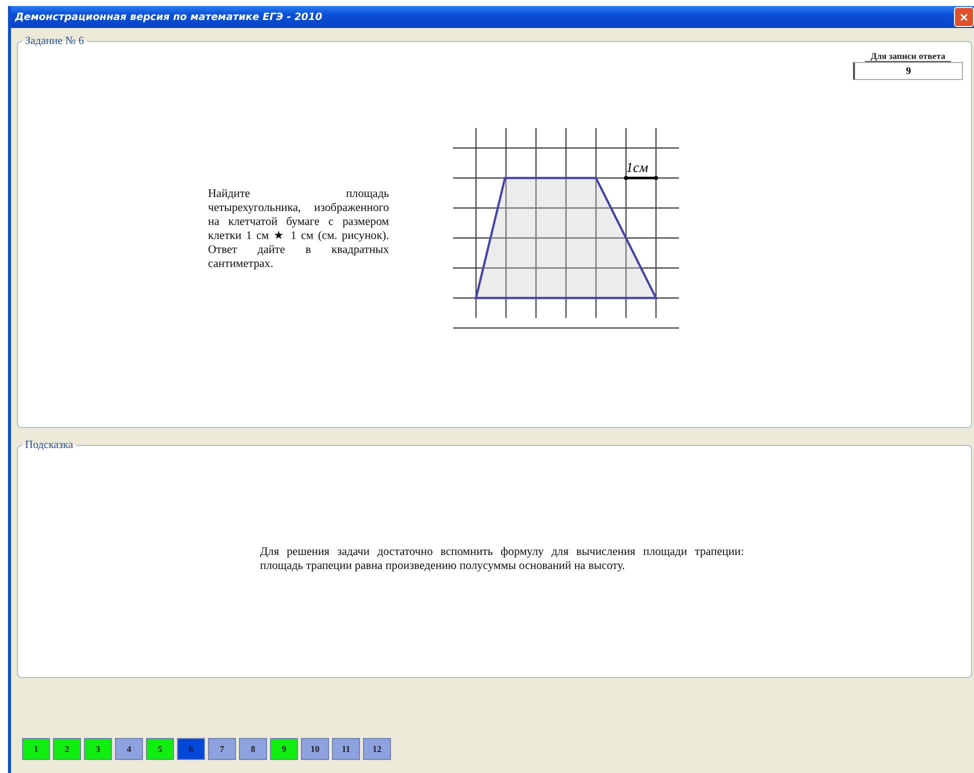 The height and width of the screenshot is (773, 974). Describe the element at coordinates (49, 445) in the screenshot. I see `group-title: Подсказка` at that location.